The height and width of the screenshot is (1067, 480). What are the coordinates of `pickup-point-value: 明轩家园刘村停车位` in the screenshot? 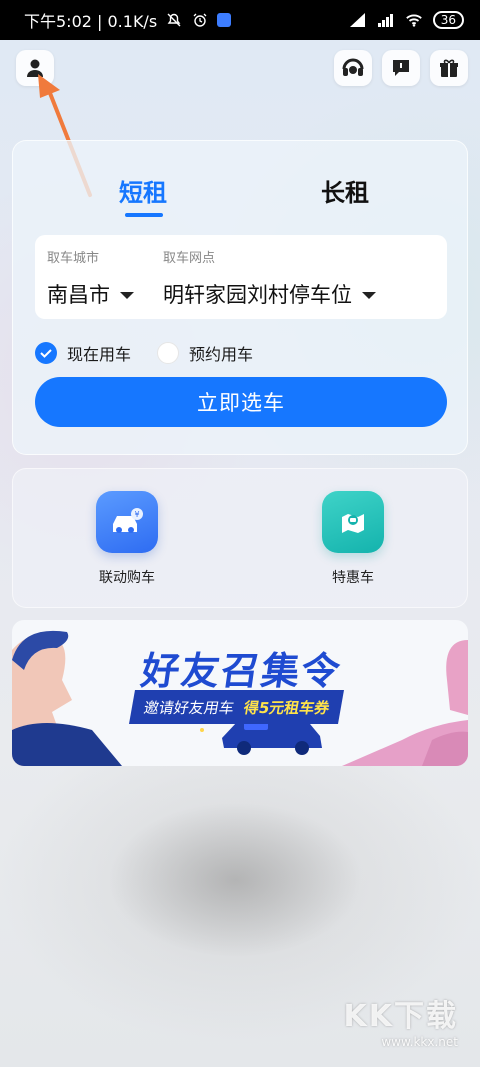 It's located at (257, 295).